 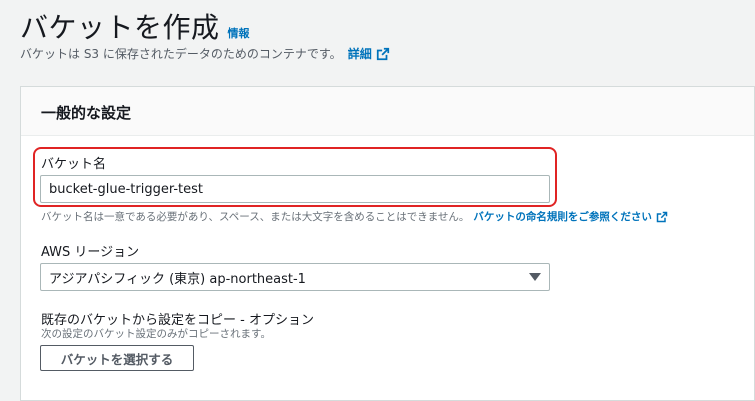 What do you see at coordinates (181, 54) in the screenshot?
I see `subtitle-text: バケットは S3 に保存されたデータのためのコンテナです。` at bounding box center [181, 54].